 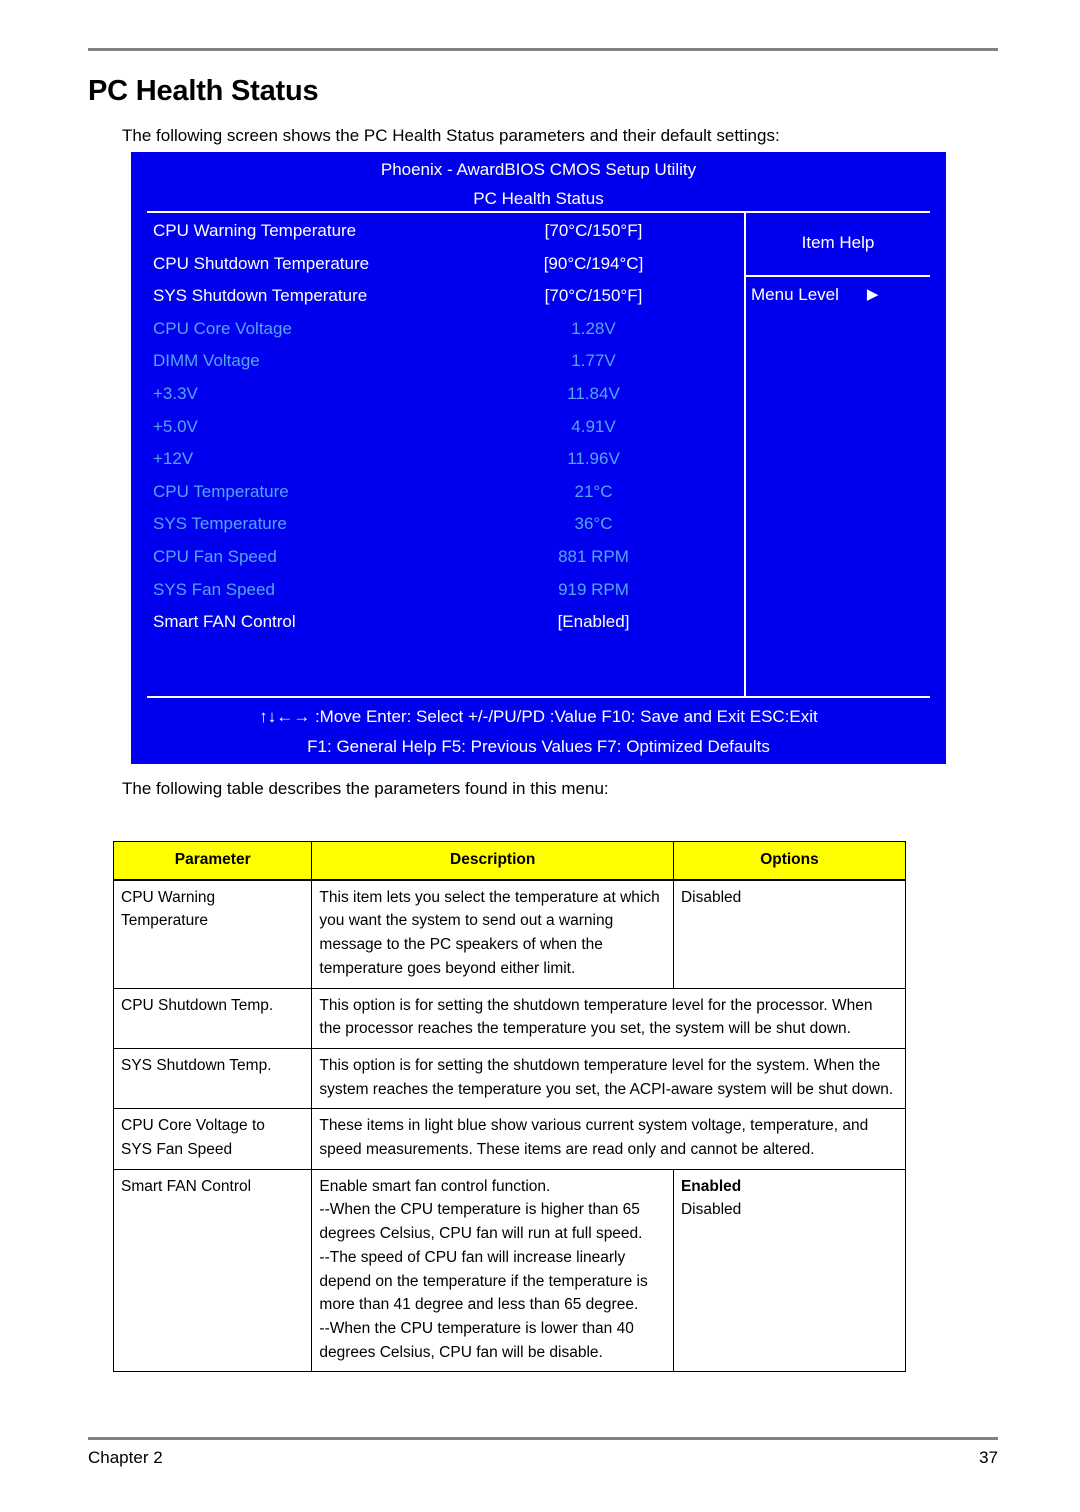 I want to click on bios-utility-title: Phoenix - AwardBIOS CMOS Setup Utility, so click(x=538, y=169).